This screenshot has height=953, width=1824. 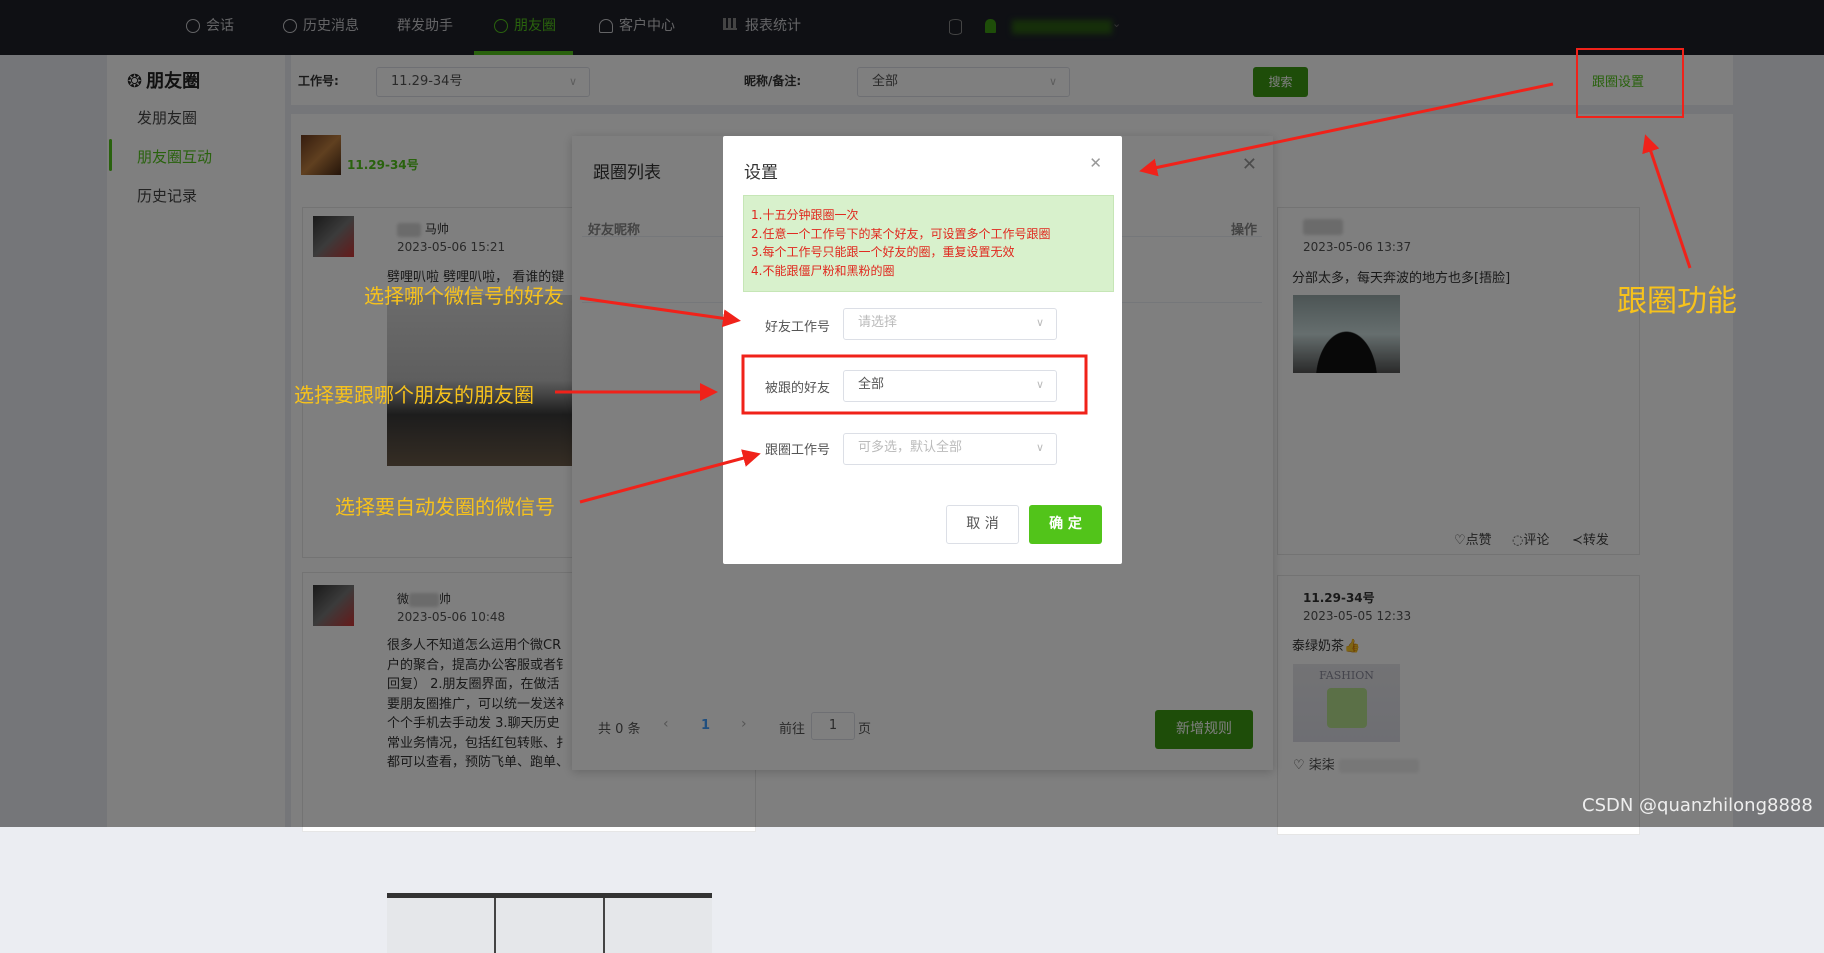 What do you see at coordinates (445, 507) in the screenshot?
I see `annotation-label: 选择要自动发圈的微信号` at bounding box center [445, 507].